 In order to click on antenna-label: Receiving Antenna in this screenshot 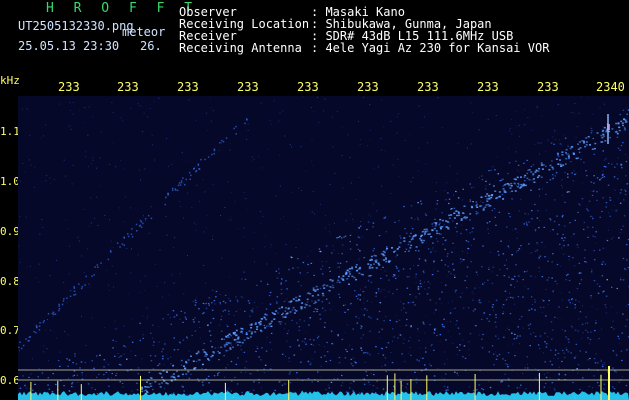, I will do `click(240, 48)`.